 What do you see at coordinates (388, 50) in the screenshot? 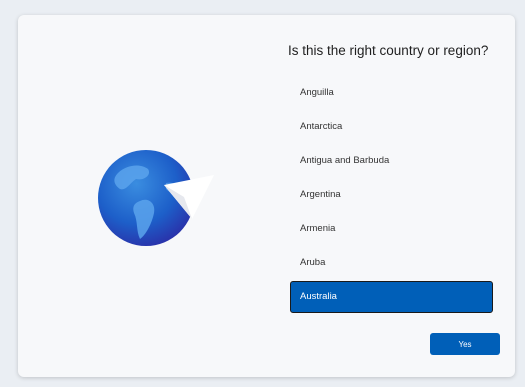
I see `page-title: Is this the right country or region?` at bounding box center [388, 50].